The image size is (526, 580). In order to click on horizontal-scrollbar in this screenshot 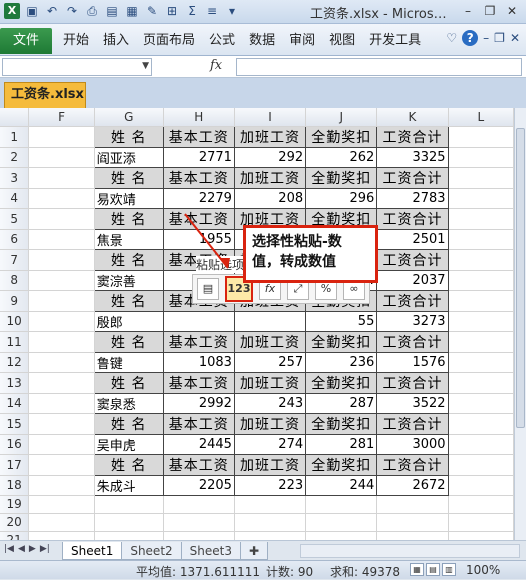, I will do `click(410, 551)`.